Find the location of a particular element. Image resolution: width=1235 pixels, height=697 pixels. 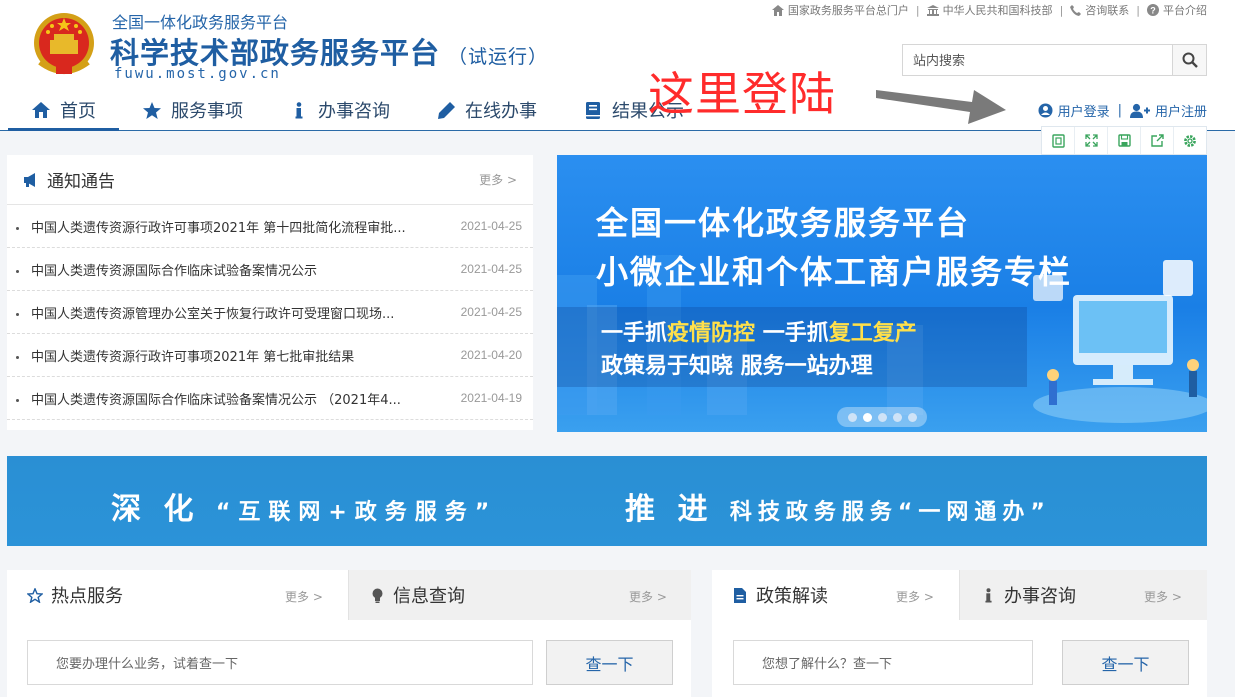

settings-icon is located at coordinates (1190, 140).